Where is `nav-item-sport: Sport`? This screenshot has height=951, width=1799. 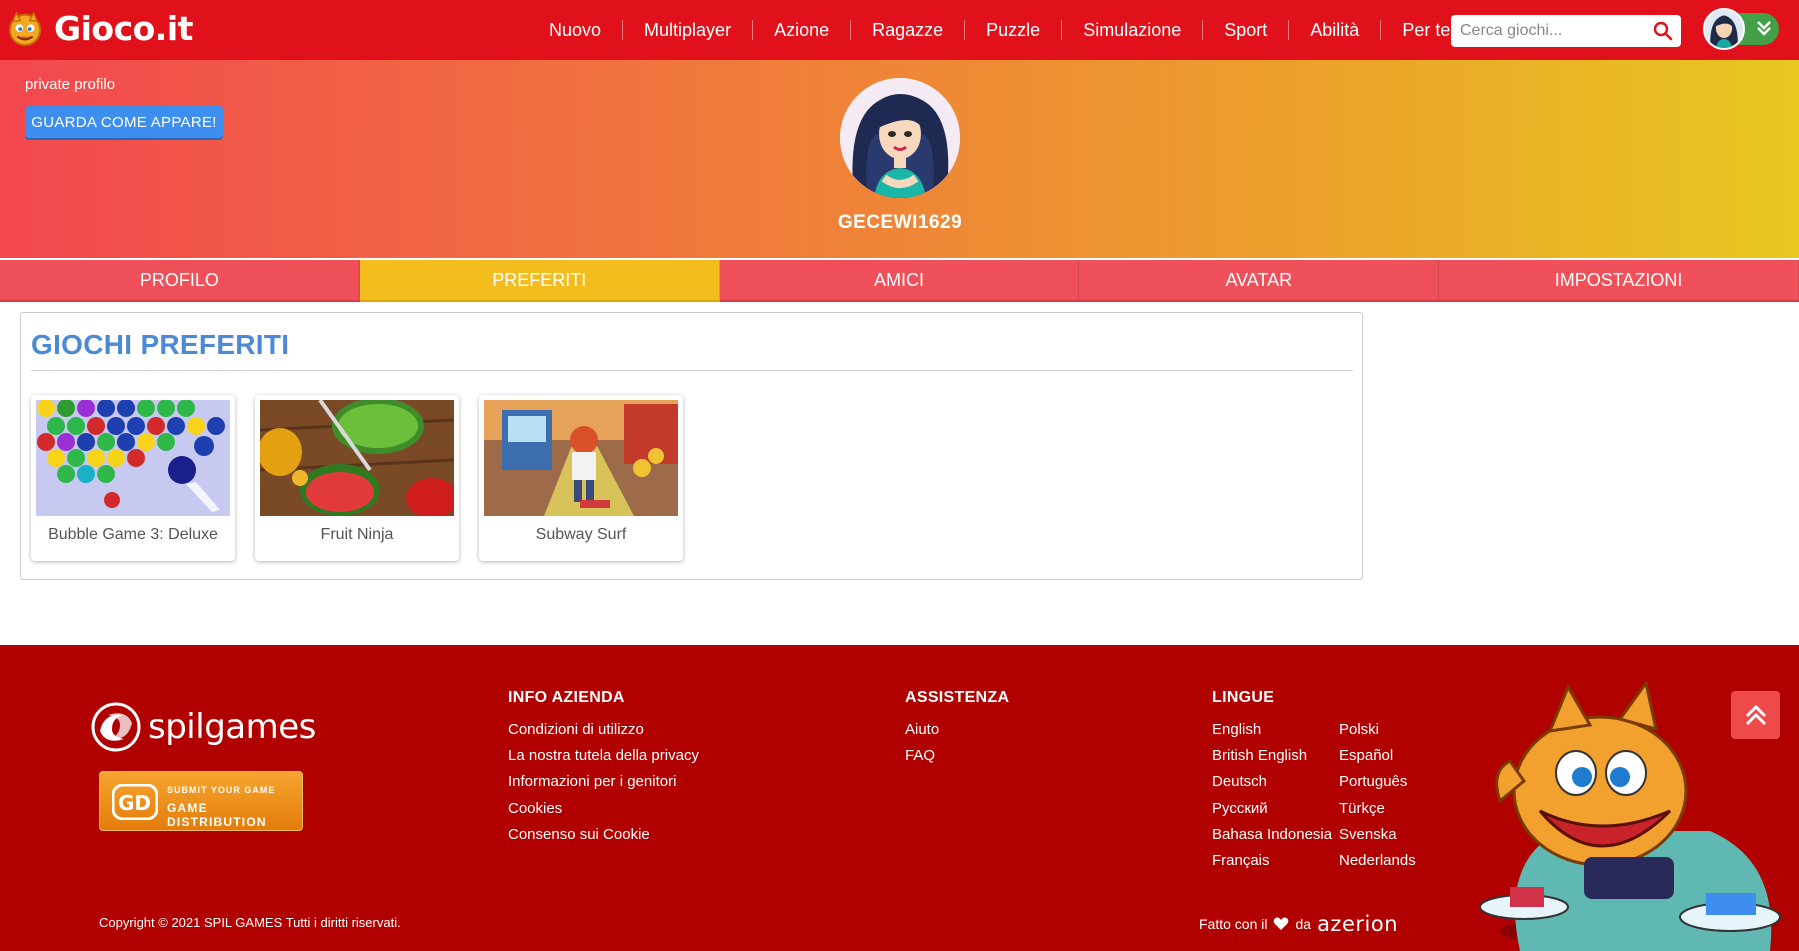 nav-item-sport: Sport is located at coordinates (1246, 30).